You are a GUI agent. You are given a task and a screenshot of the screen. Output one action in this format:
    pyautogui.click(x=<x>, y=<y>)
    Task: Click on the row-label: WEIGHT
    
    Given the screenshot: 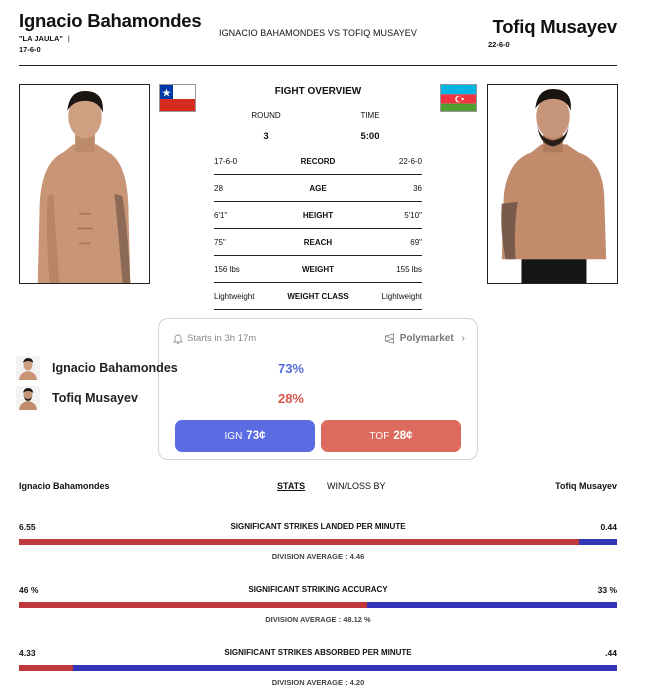 What is the action you would take?
    pyautogui.click(x=318, y=269)
    